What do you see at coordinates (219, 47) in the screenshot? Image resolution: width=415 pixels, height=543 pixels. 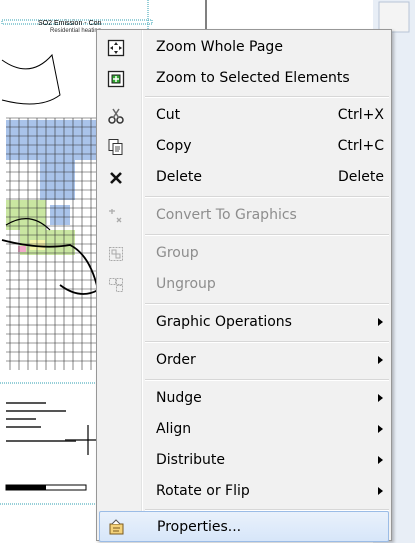 I see `menu-label: Zoom Whole Page` at bounding box center [219, 47].